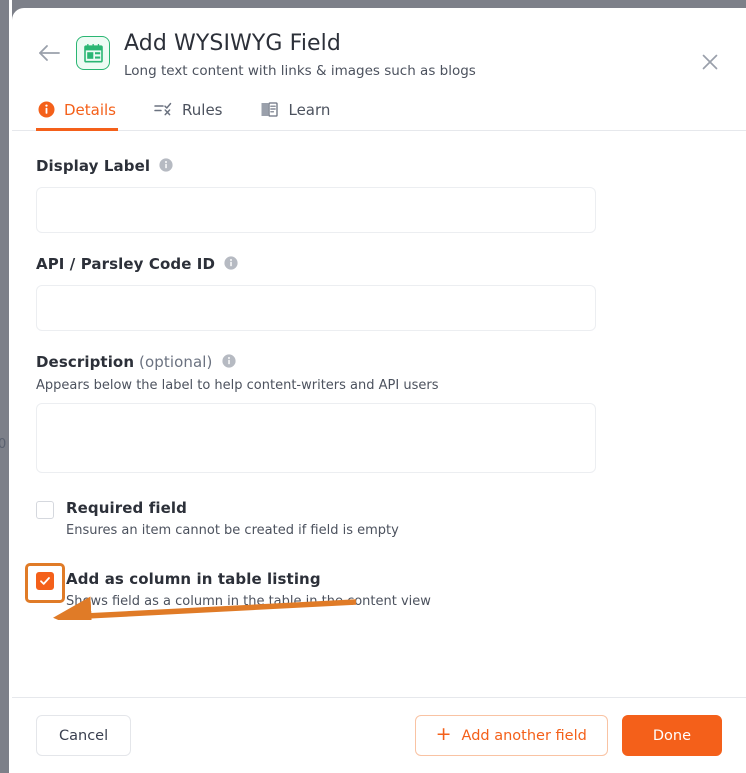 The width and height of the screenshot is (746, 773). Describe the element at coordinates (193, 578) in the screenshot. I see `add-as-column-label: Add as column in table listing` at that location.